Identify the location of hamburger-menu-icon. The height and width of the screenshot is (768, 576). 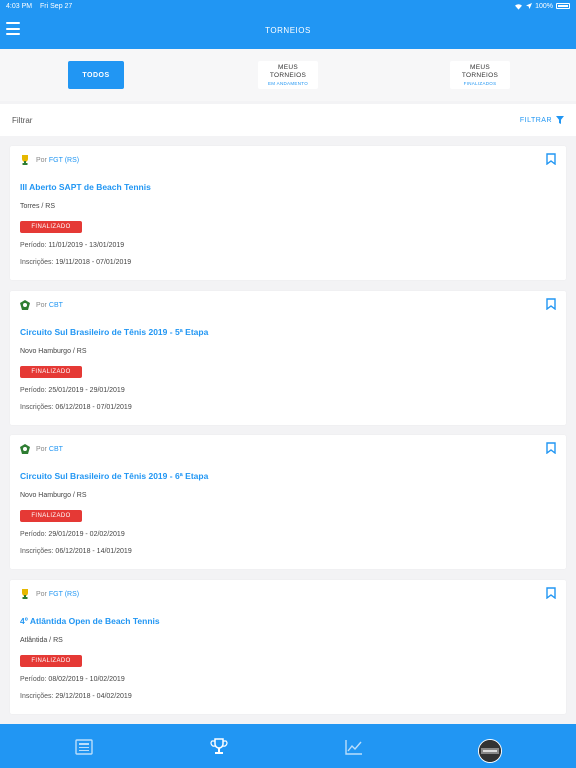
(13, 28).